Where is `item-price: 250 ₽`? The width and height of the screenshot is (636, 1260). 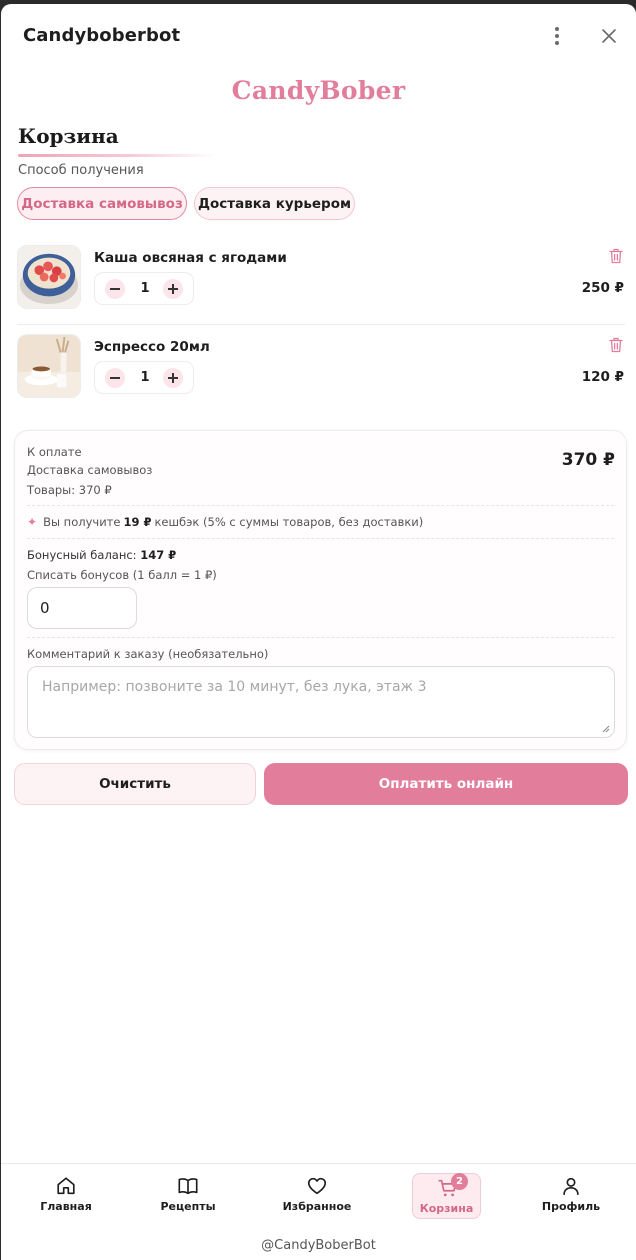 item-price: 250 ₽ is located at coordinates (602, 288).